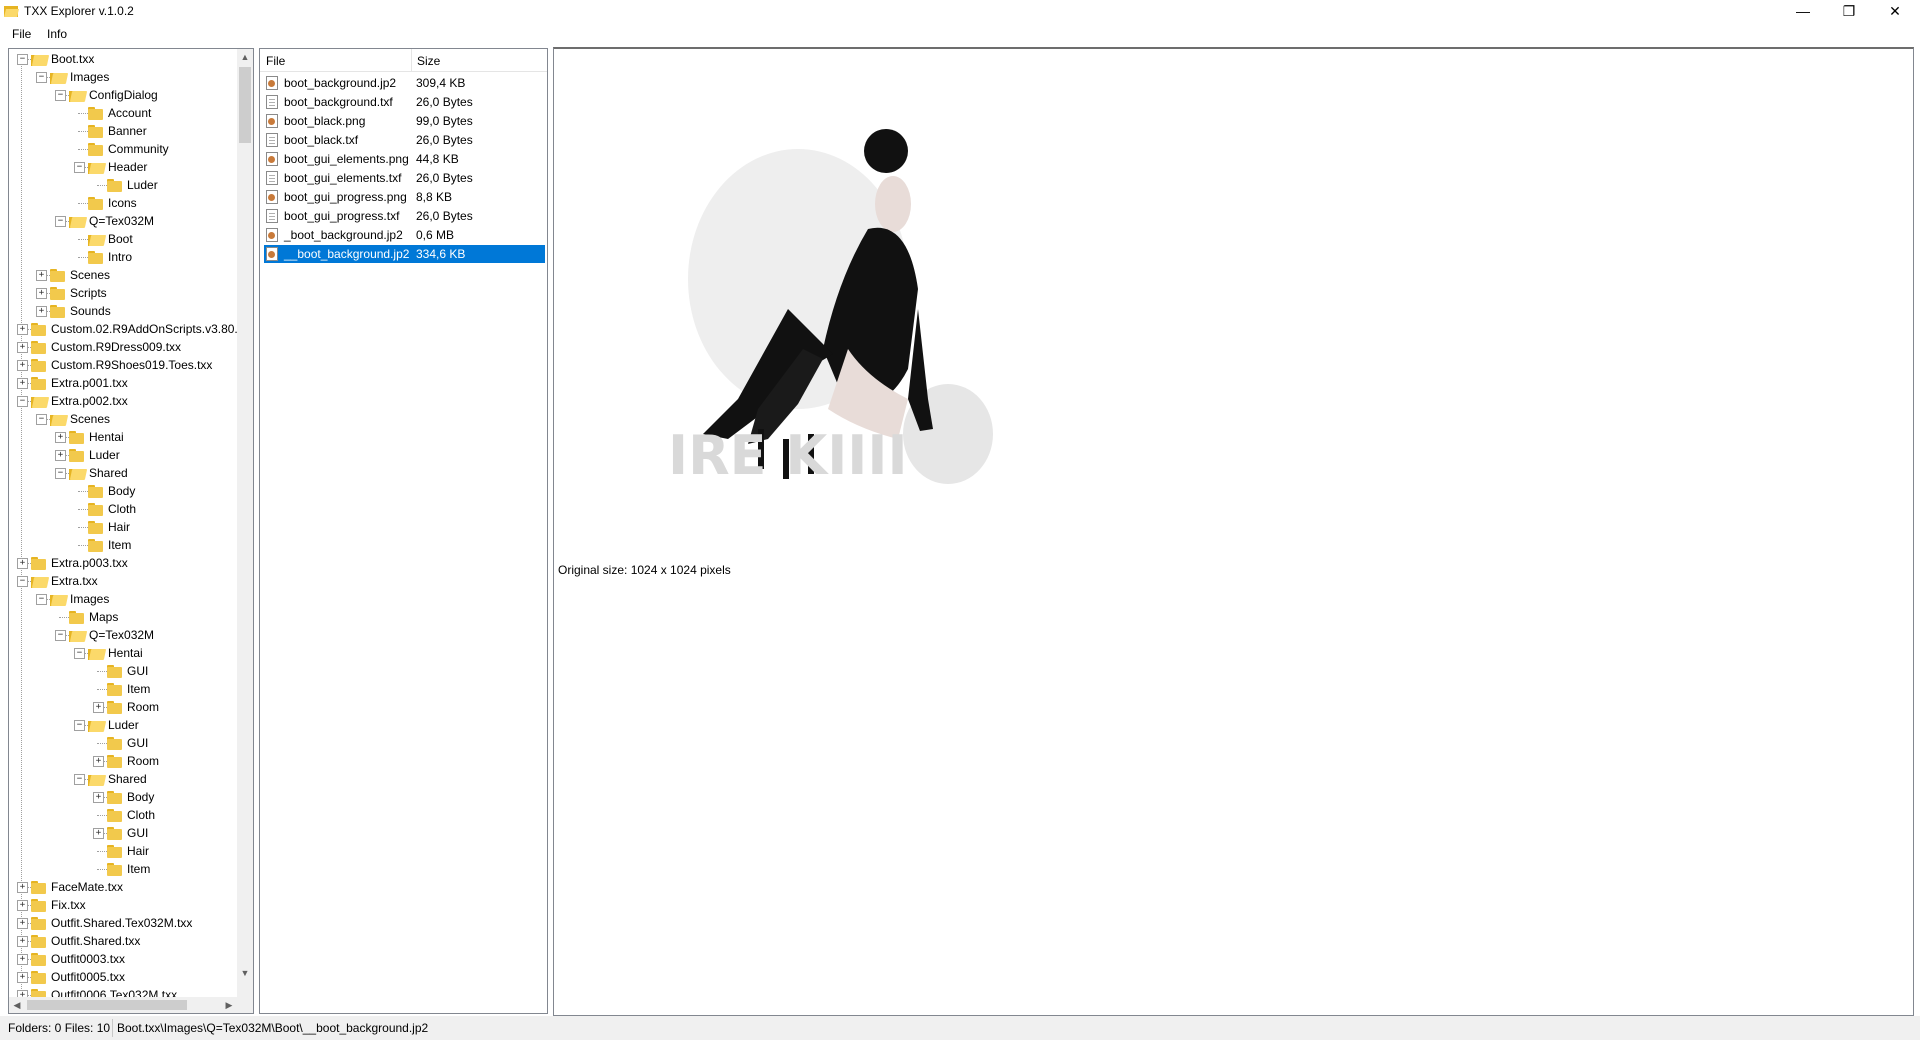  I want to click on file-row: boot_gui_progress.txf 26,0 Bytes, so click(404, 216).